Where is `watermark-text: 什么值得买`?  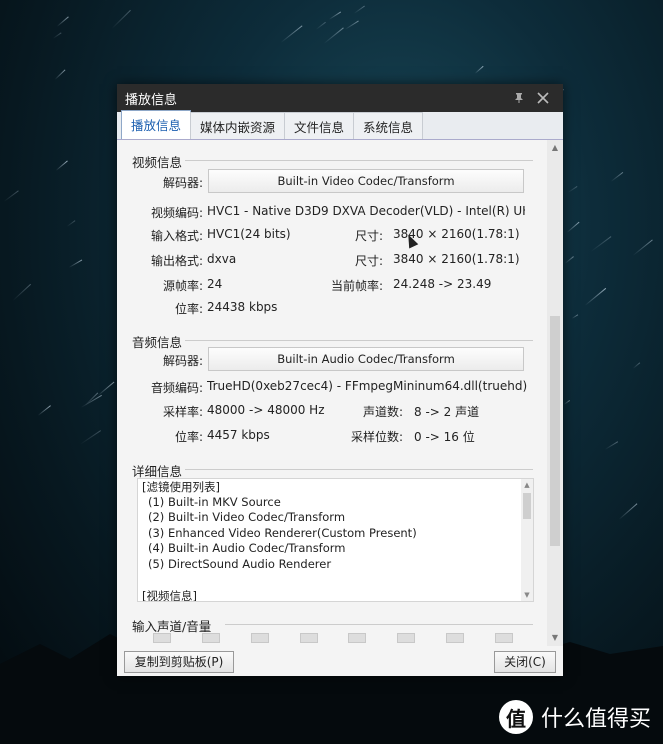 watermark-text: 什么值得买 is located at coordinates (595, 719).